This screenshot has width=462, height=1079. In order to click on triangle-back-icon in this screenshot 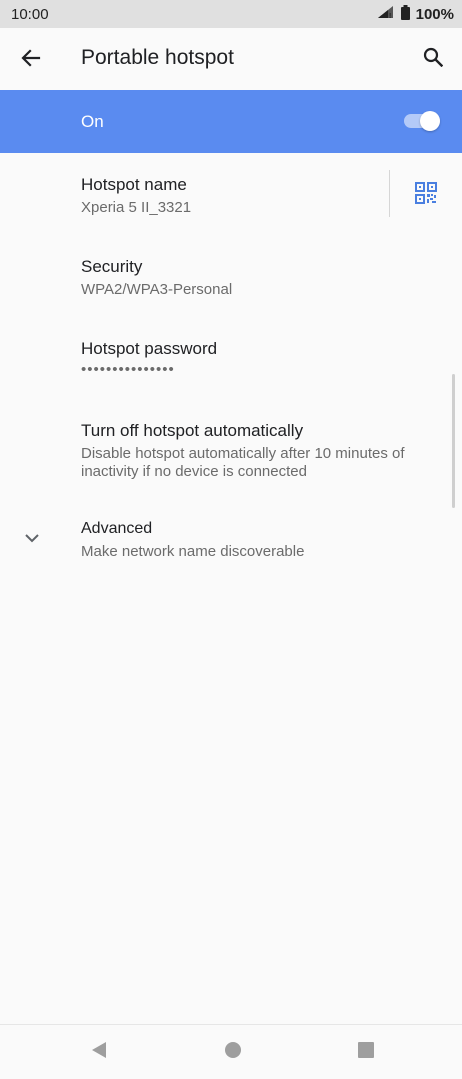, I will do `click(99, 1052)`.